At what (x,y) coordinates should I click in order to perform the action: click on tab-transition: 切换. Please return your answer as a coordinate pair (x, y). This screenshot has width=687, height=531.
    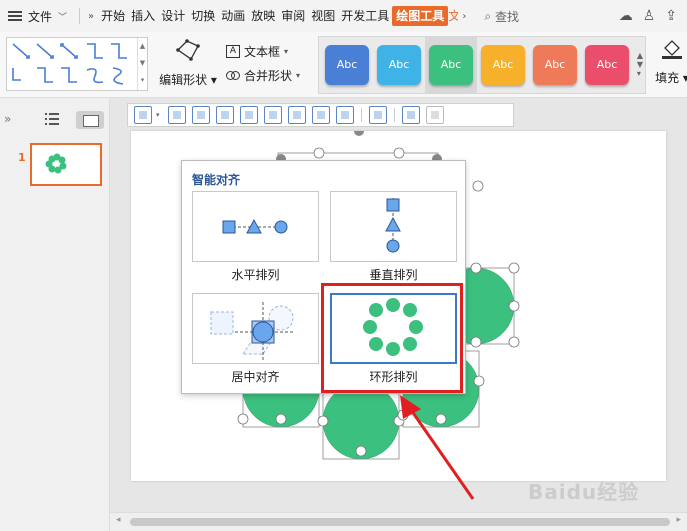
    Looking at the image, I should click on (203, 16).